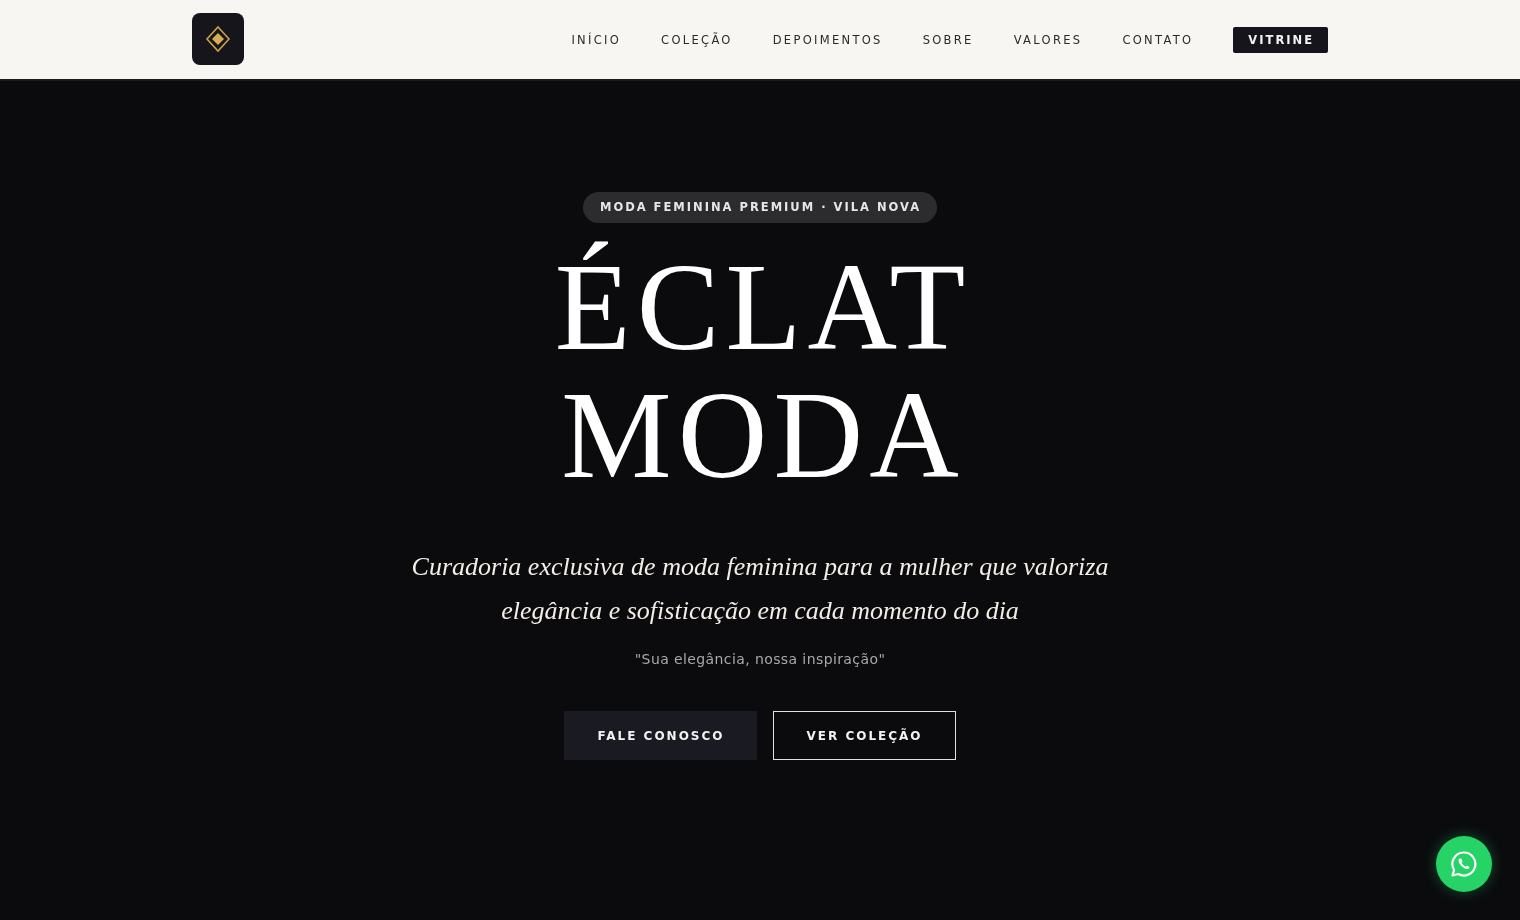  I want to click on nav-link: COLEÇÃO, so click(697, 40).